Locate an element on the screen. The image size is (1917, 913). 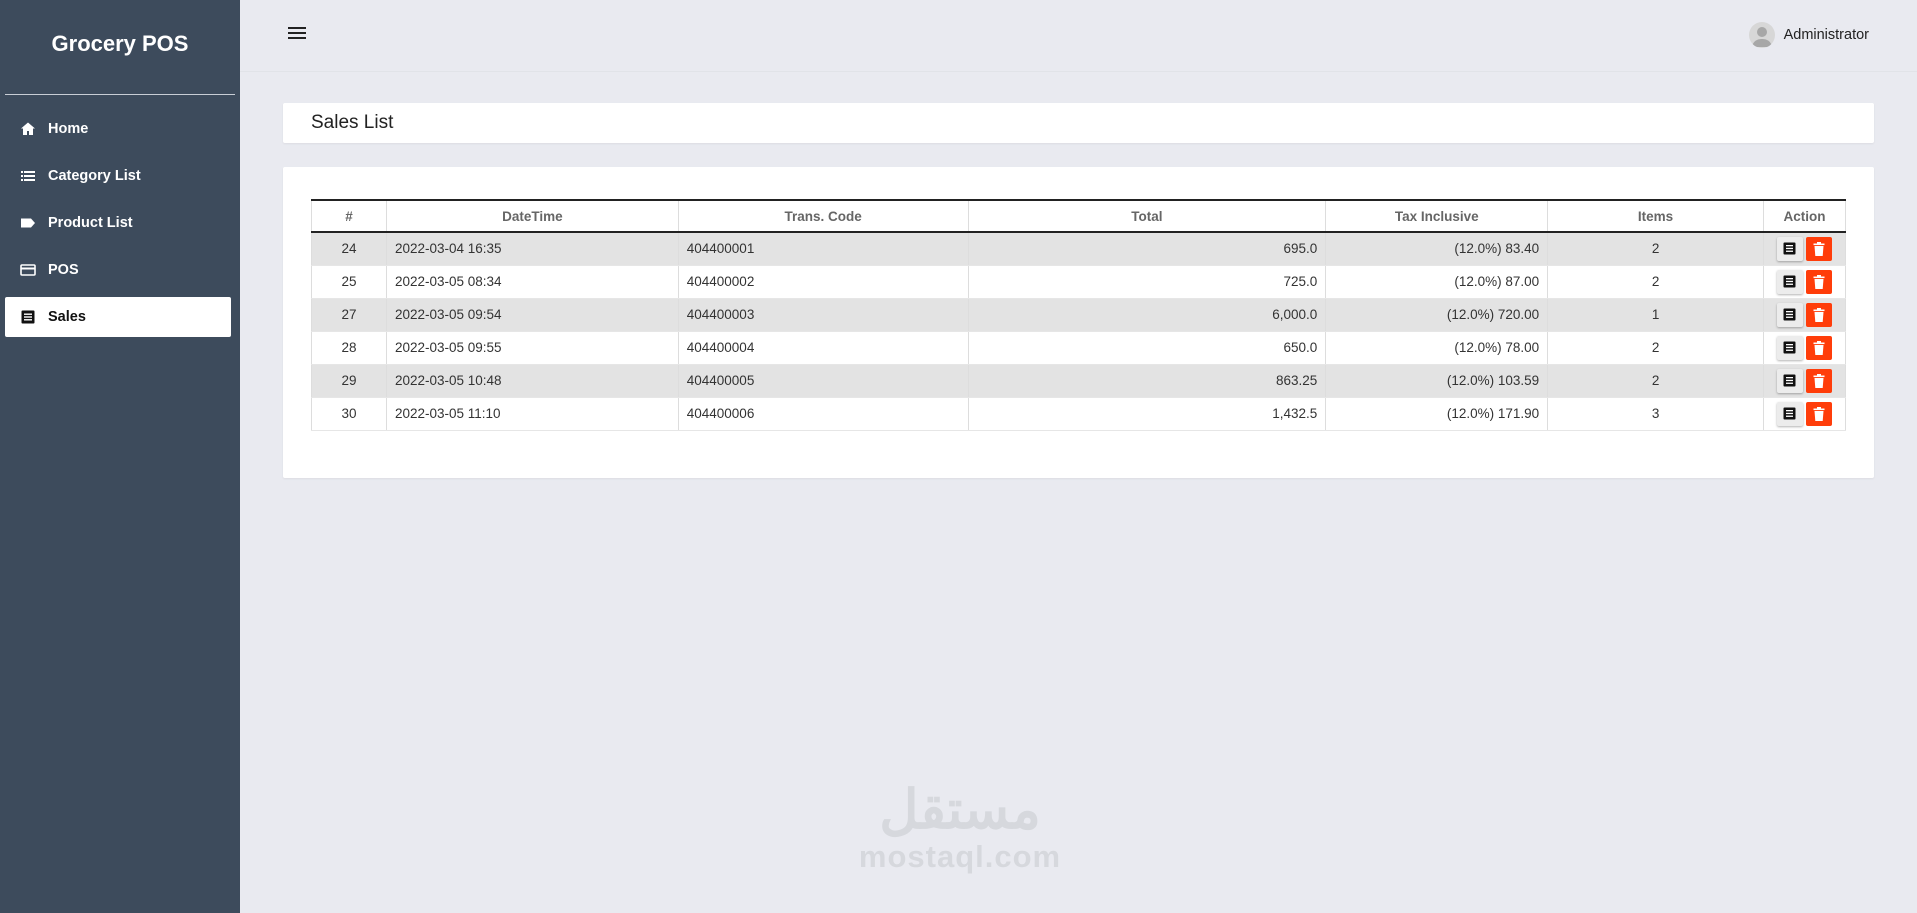
cell-id: 25 is located at coordinates (349, 282).